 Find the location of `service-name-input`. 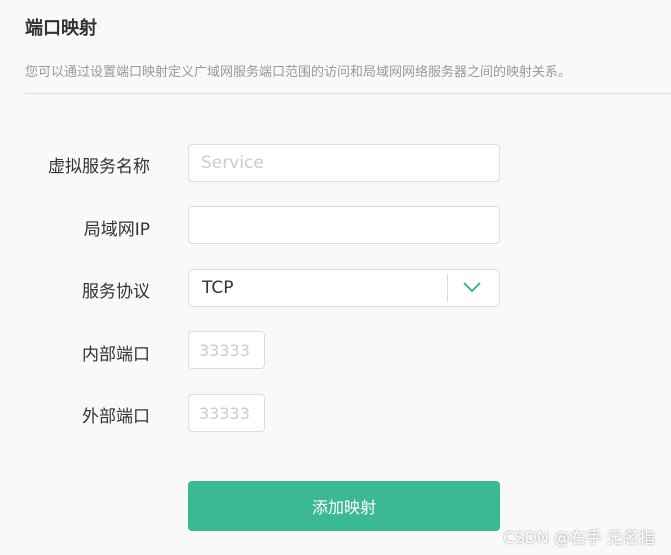

service-name-input is located at coordinates (344, 163).